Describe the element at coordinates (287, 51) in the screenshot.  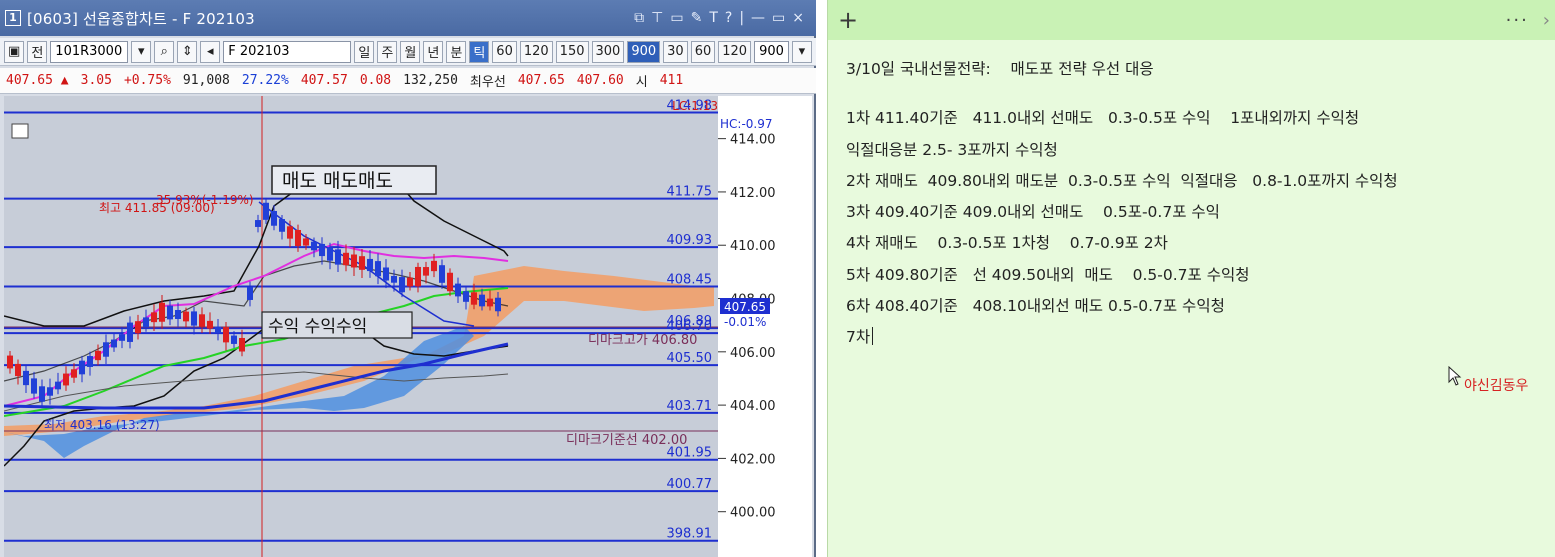
I see `symbol-input: F 202103` at that location.